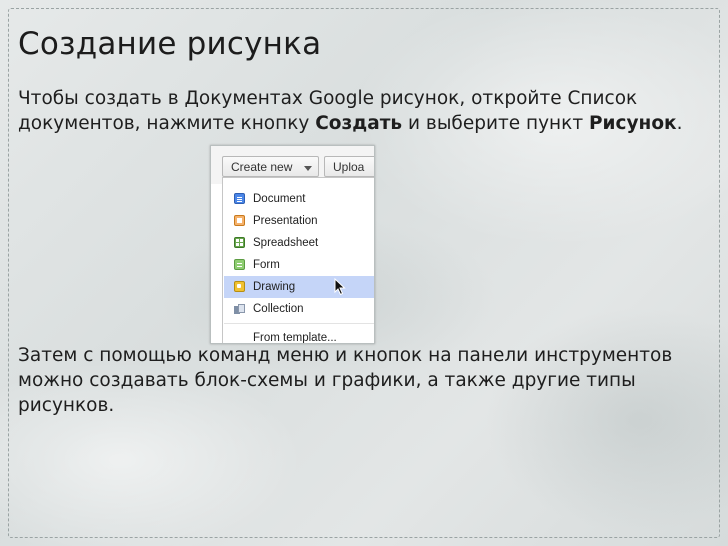  I want to click on menu-item-label: Spreadsheet, so click(286, 243).